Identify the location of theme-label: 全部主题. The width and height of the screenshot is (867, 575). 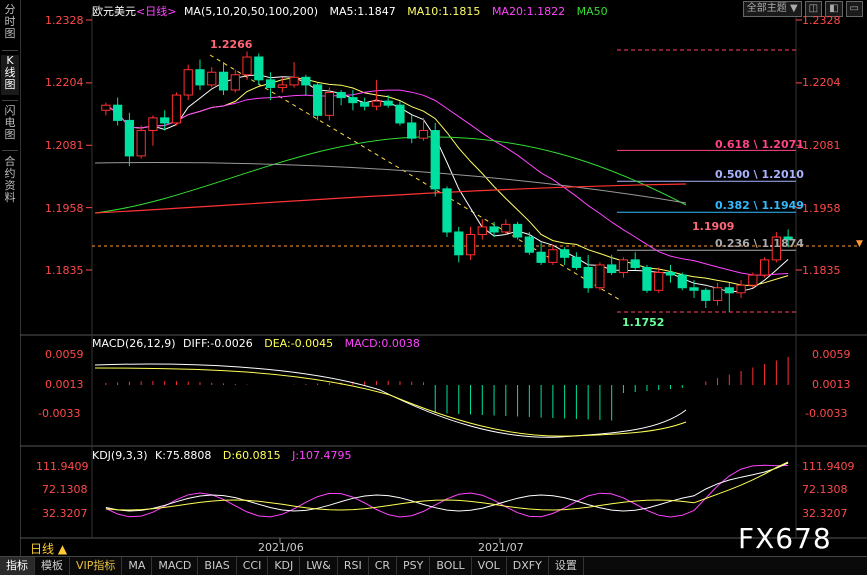
(766, 8).